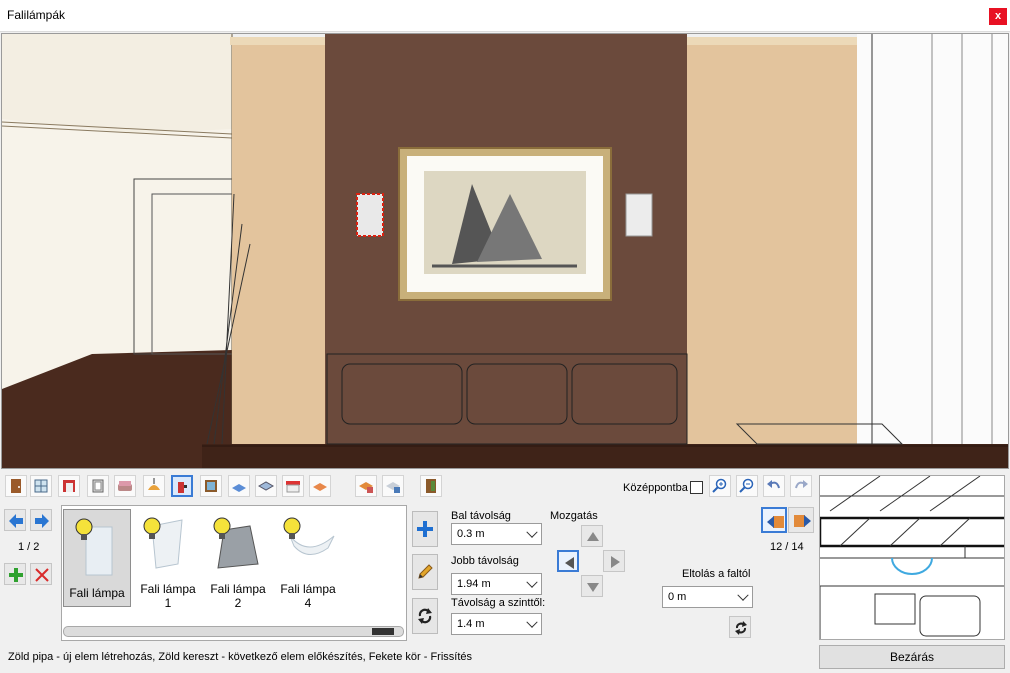  What do you see at coordinates (16, 486) in the screenshot?
I see `door-icon` at bounding box center [16, 486].